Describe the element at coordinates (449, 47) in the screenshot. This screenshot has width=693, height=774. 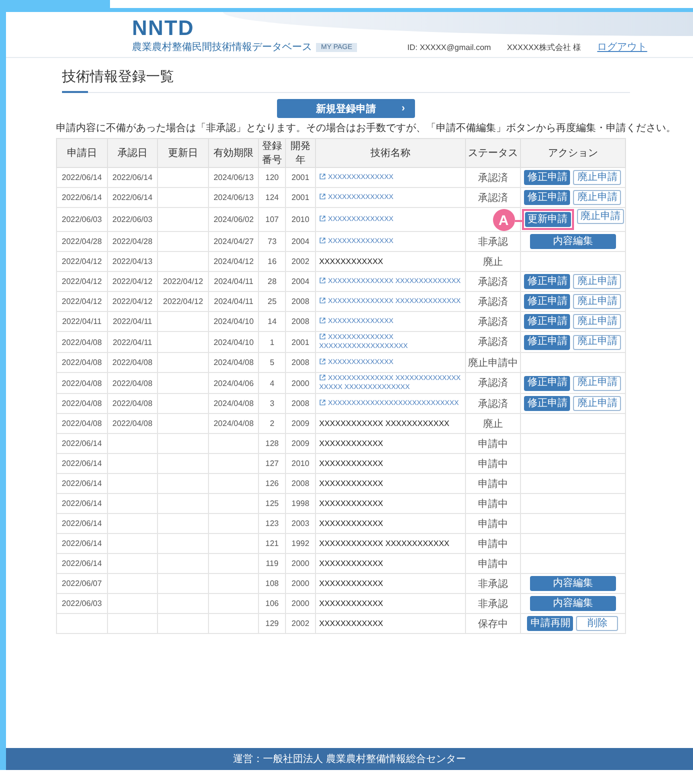
I see `user-id: ID: XXXXX@gmail.com` at that location.